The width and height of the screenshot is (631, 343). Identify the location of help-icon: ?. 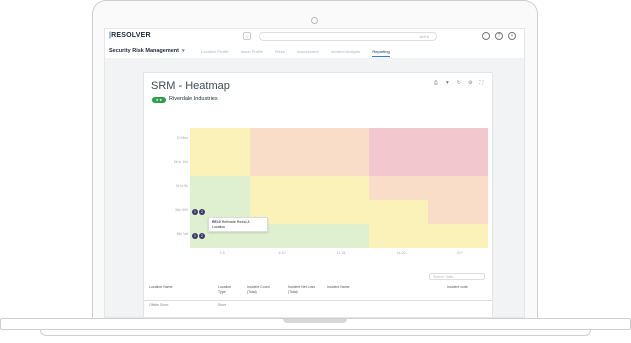
(499, 36).